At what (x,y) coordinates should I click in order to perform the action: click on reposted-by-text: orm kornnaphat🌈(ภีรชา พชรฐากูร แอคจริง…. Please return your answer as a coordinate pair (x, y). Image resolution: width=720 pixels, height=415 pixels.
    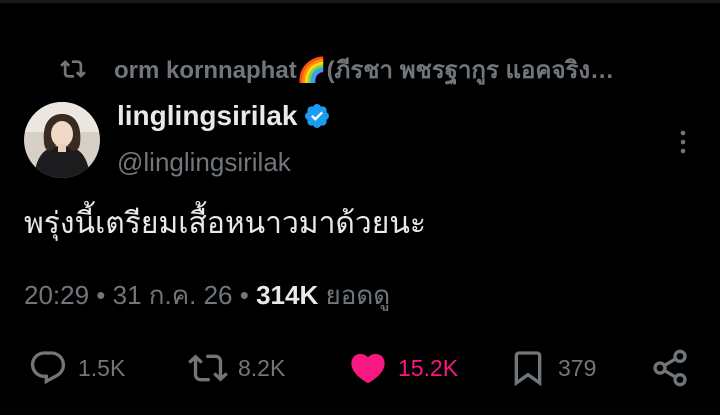
    Looking at the image, I should click on (364, 70).